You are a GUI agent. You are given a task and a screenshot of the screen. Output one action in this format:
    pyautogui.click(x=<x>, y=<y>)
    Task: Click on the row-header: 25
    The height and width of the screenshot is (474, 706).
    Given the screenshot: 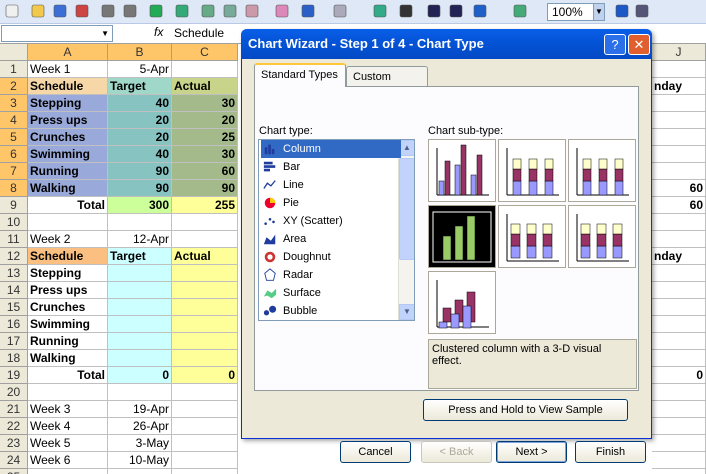 What is the action you would take?
    pyautogui.click(x=14, y=471)
    